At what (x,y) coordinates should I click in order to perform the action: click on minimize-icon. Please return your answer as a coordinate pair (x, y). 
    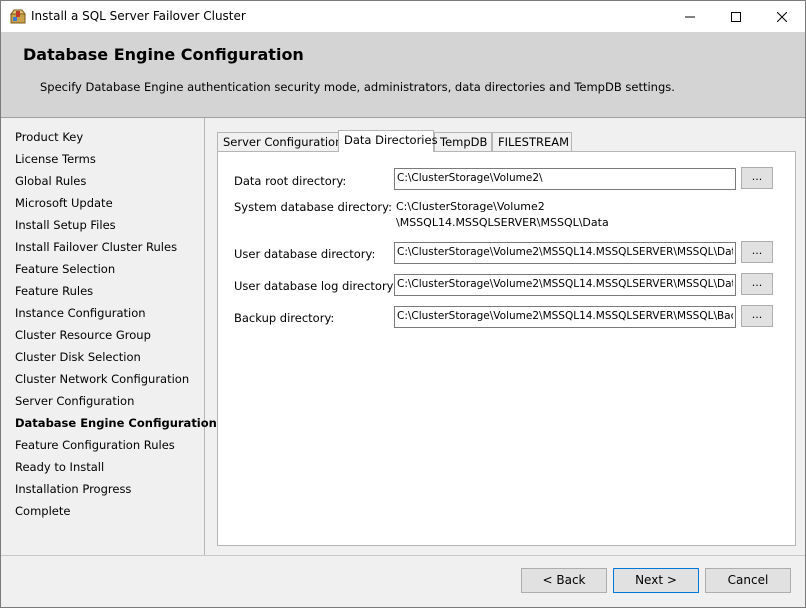
    Looking at the image, I should click on (690, 16).